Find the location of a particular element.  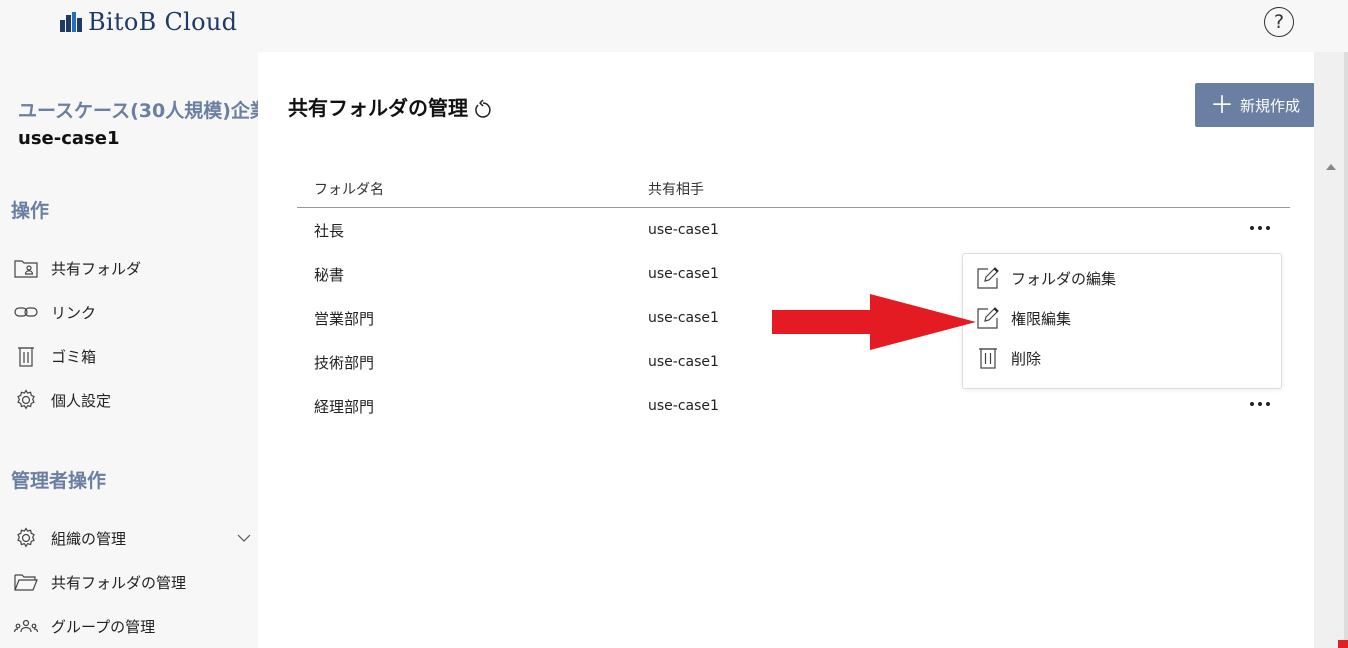

menu-item-label: フォルダの編集 is located at coordinates (1064, 278).